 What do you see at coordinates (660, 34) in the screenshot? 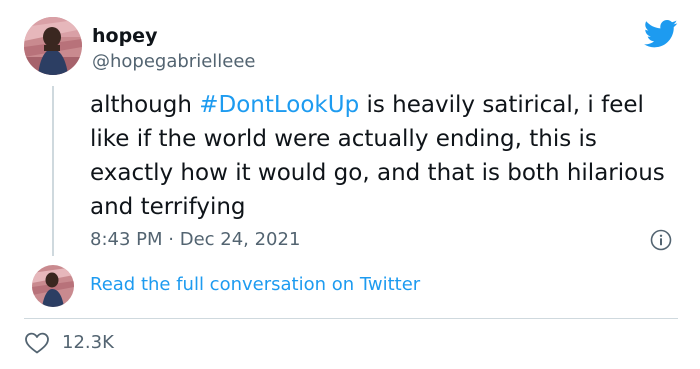
I see `twitter-bird-icon` at bounding box center [660, 34].